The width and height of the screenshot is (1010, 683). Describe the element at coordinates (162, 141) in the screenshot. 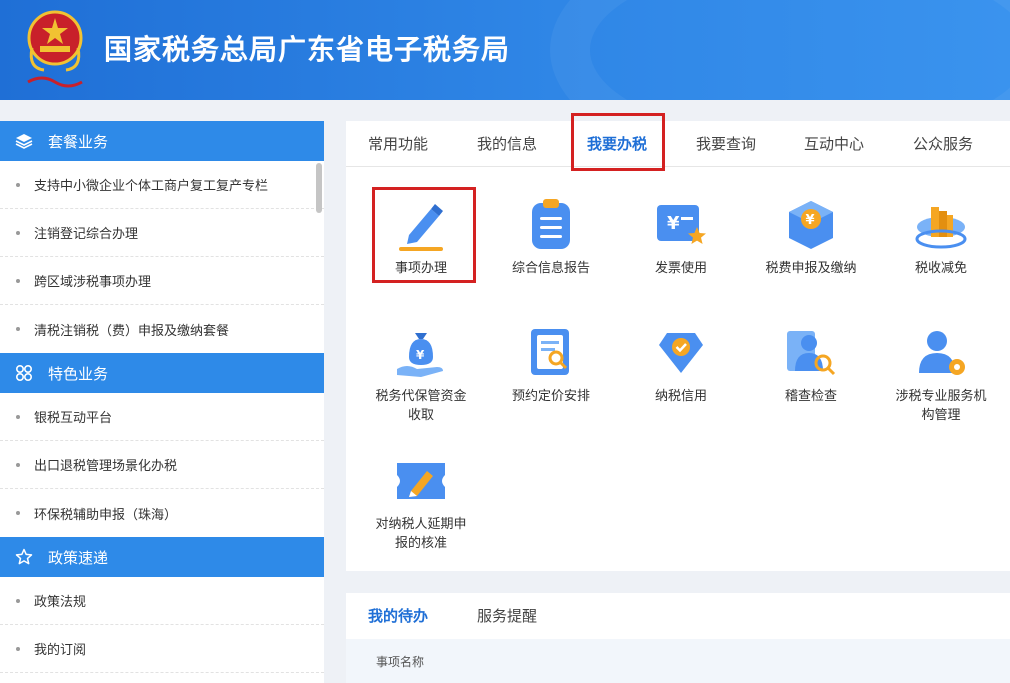

I see `sidebar-section-package: 套餐业务` at that location.